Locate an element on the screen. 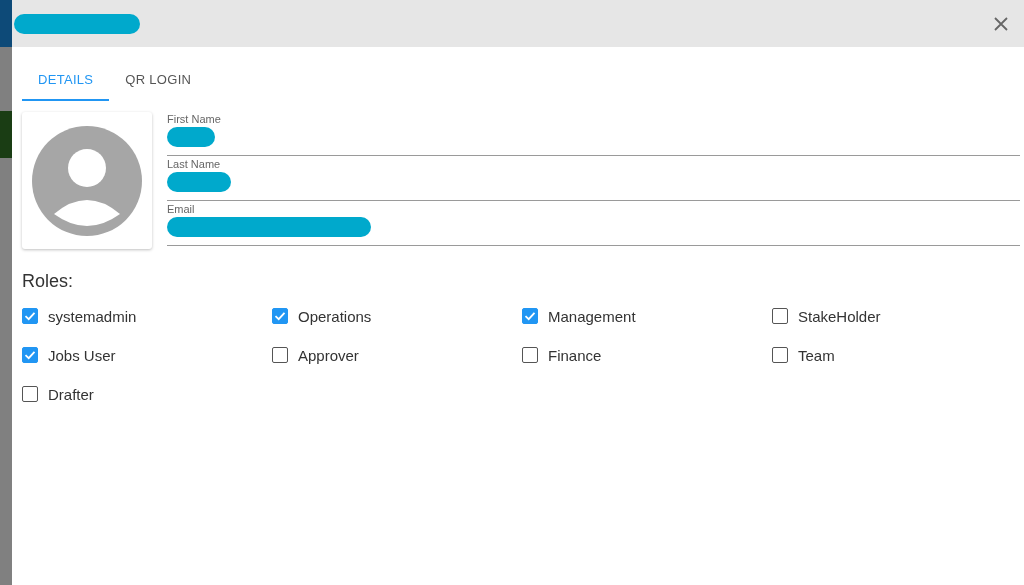 This screenshot has width=1024, height=585. role-checkbox: Operations is located at coordinates (397, 316).